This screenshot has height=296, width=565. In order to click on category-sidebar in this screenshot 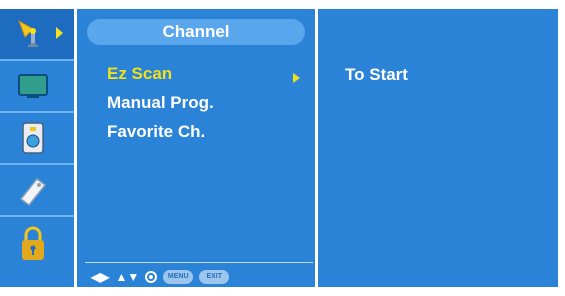, I will do `click(37, 148)`.